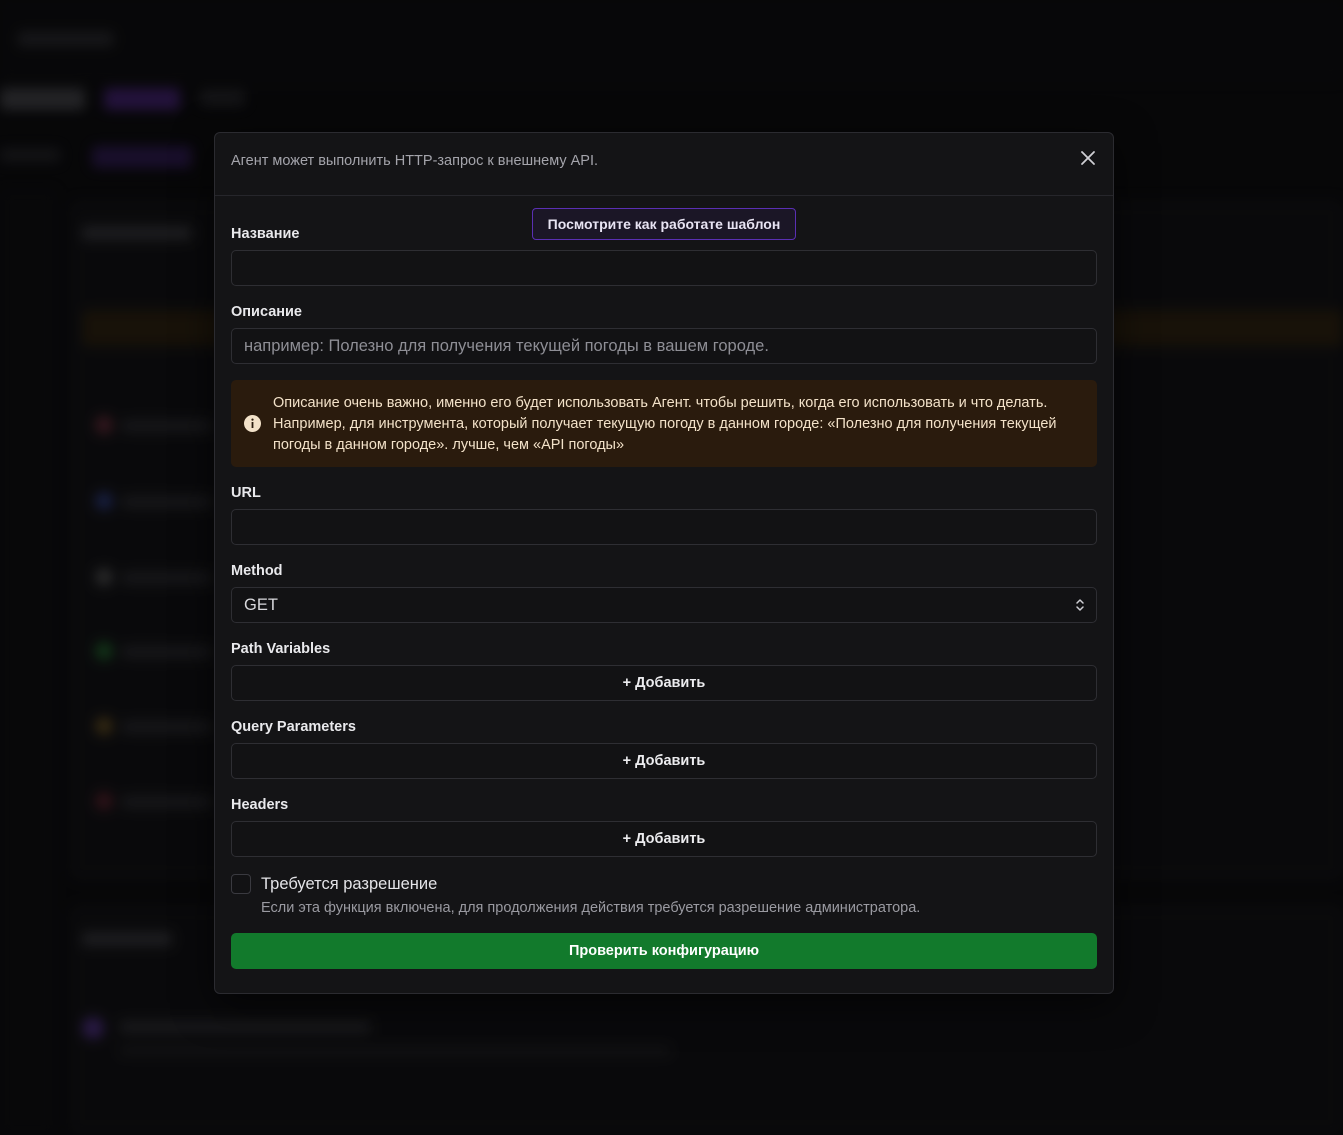 This screenshot has height=1135, width=1343. What do you see at coordinates (261, 605) in the screenshot?
I see `method-value: GET` at bounding box center [261, 605].